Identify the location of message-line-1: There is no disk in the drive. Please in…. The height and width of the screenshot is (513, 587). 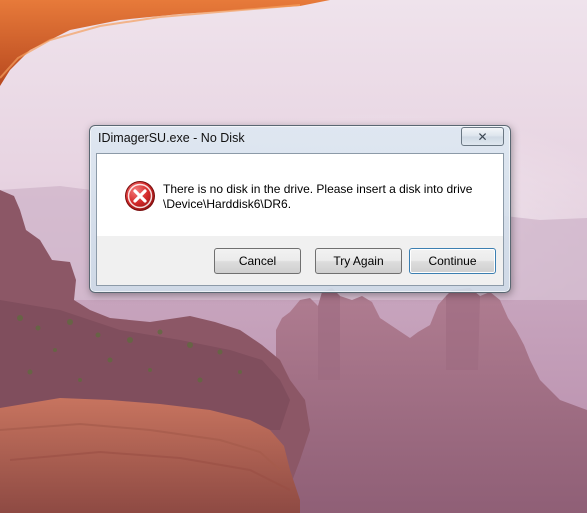
(318, 189).